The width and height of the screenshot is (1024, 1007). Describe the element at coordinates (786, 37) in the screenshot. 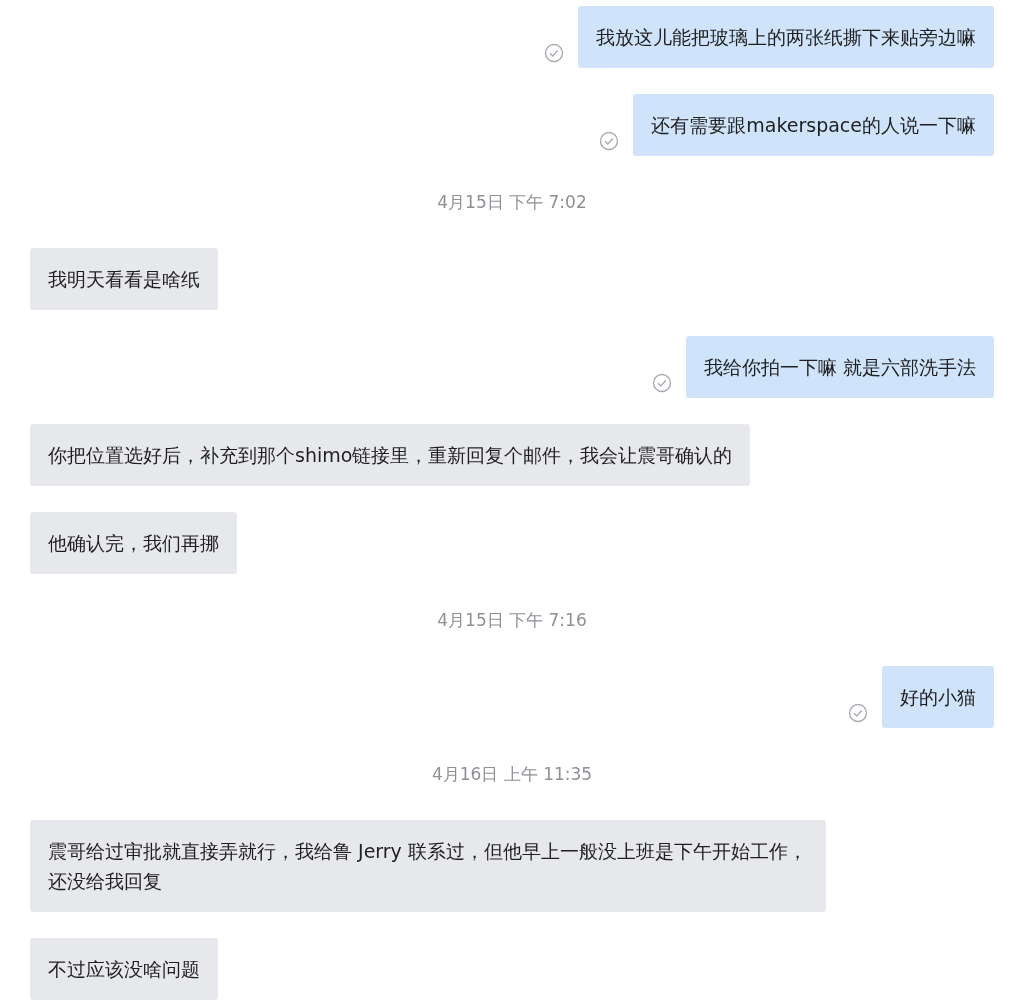

I see `message-bubble: 我放这儿能把玻璃上的两张纸撕下来贴旁边嘛` at that location.